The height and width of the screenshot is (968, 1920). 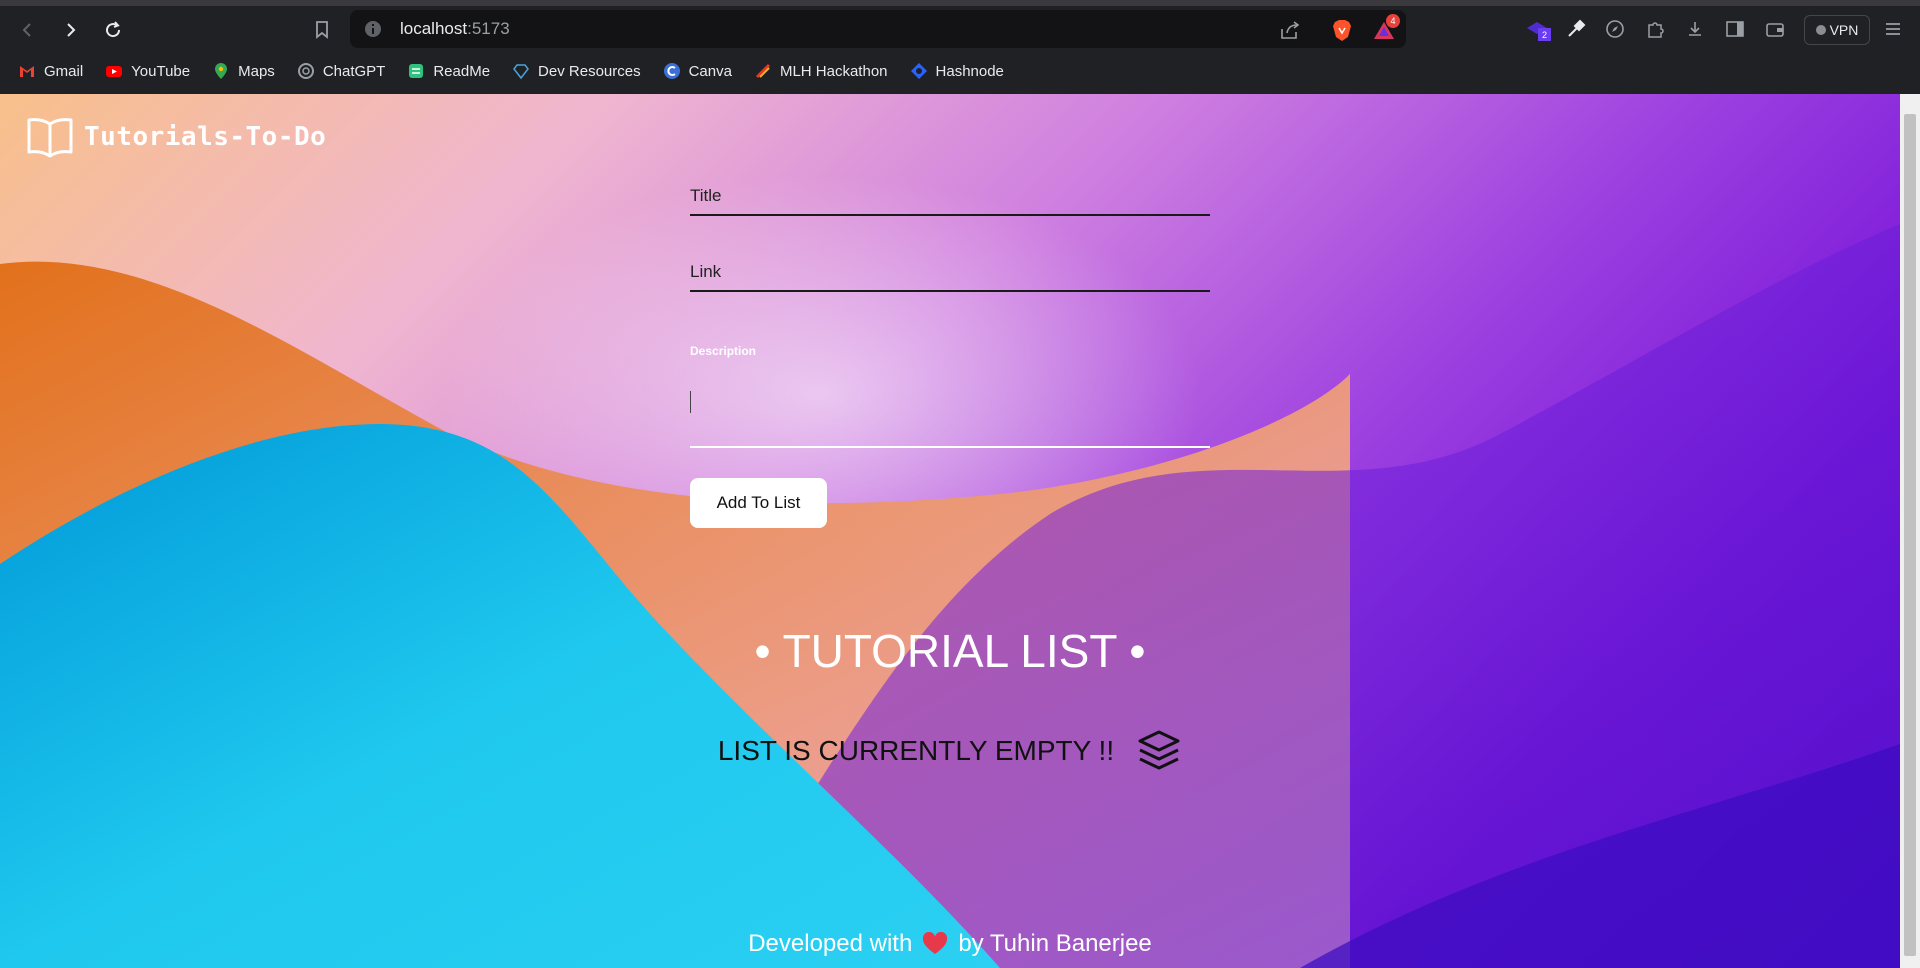 What do you see at coordinates (205, 137) in the screenshot?
I see `app-title: Tutorials-To-Do` at bounding box center [205, 137].